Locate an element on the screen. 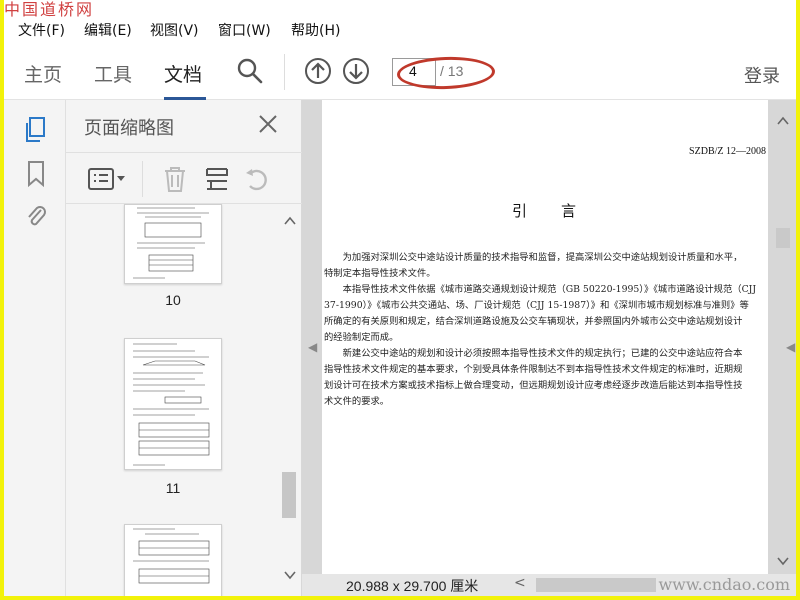 Image resolution: width=800 pixels, height=600 pixels. login-button: 登录 is located at coordinates (762, 75).